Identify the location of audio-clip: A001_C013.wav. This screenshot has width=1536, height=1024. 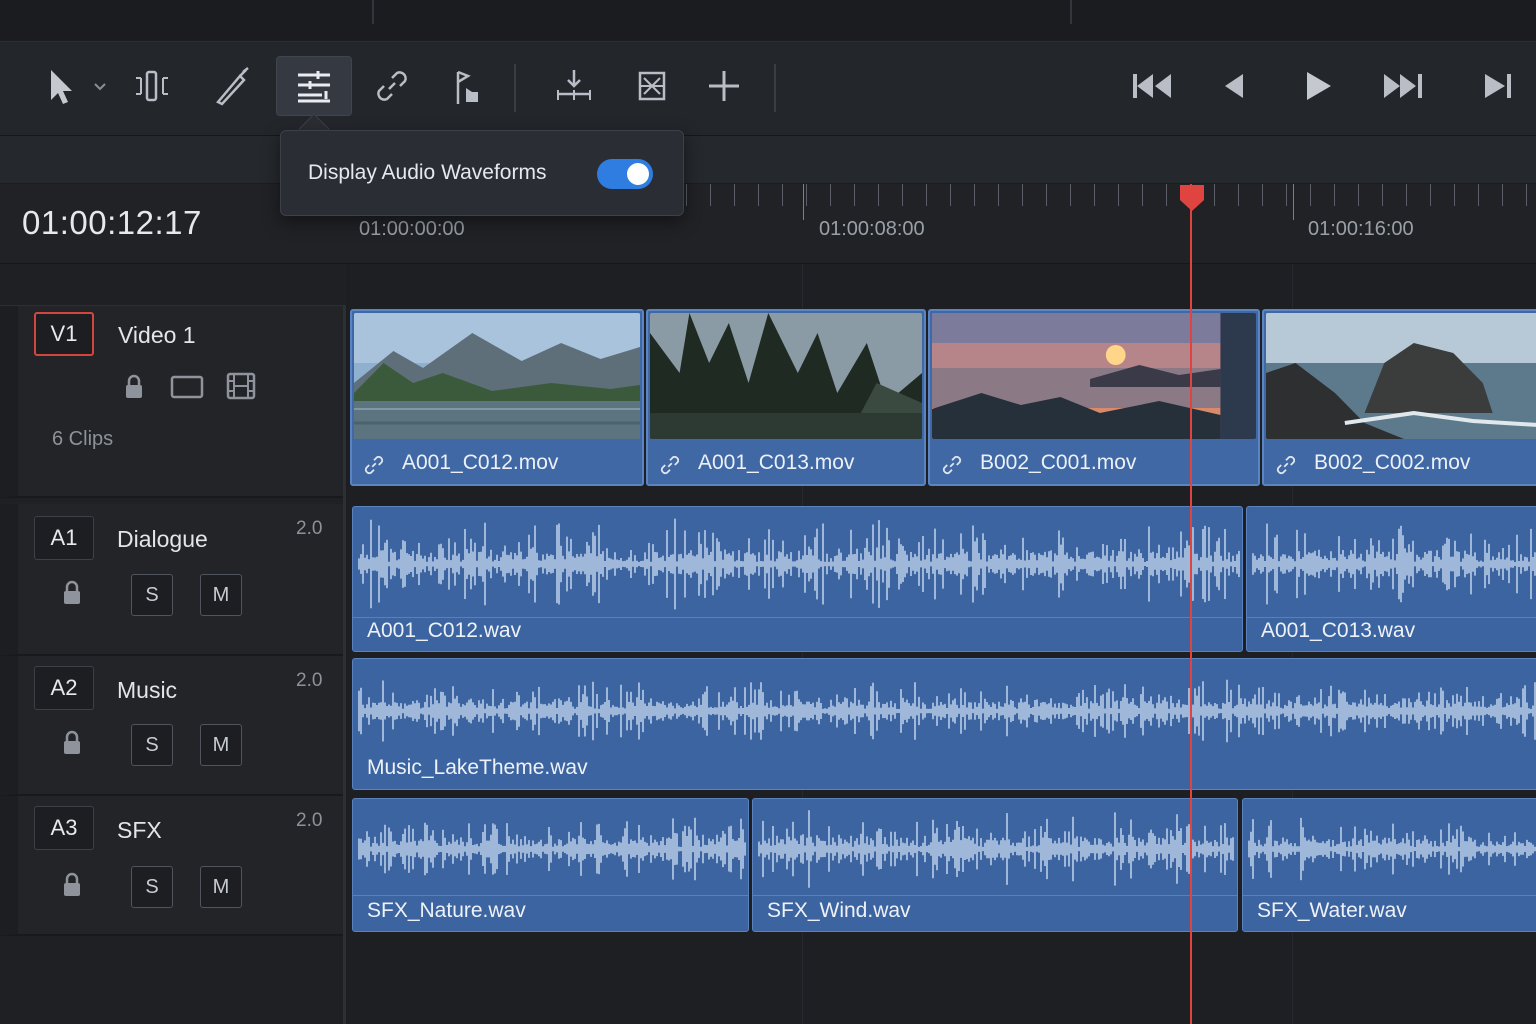
(1391, 579).